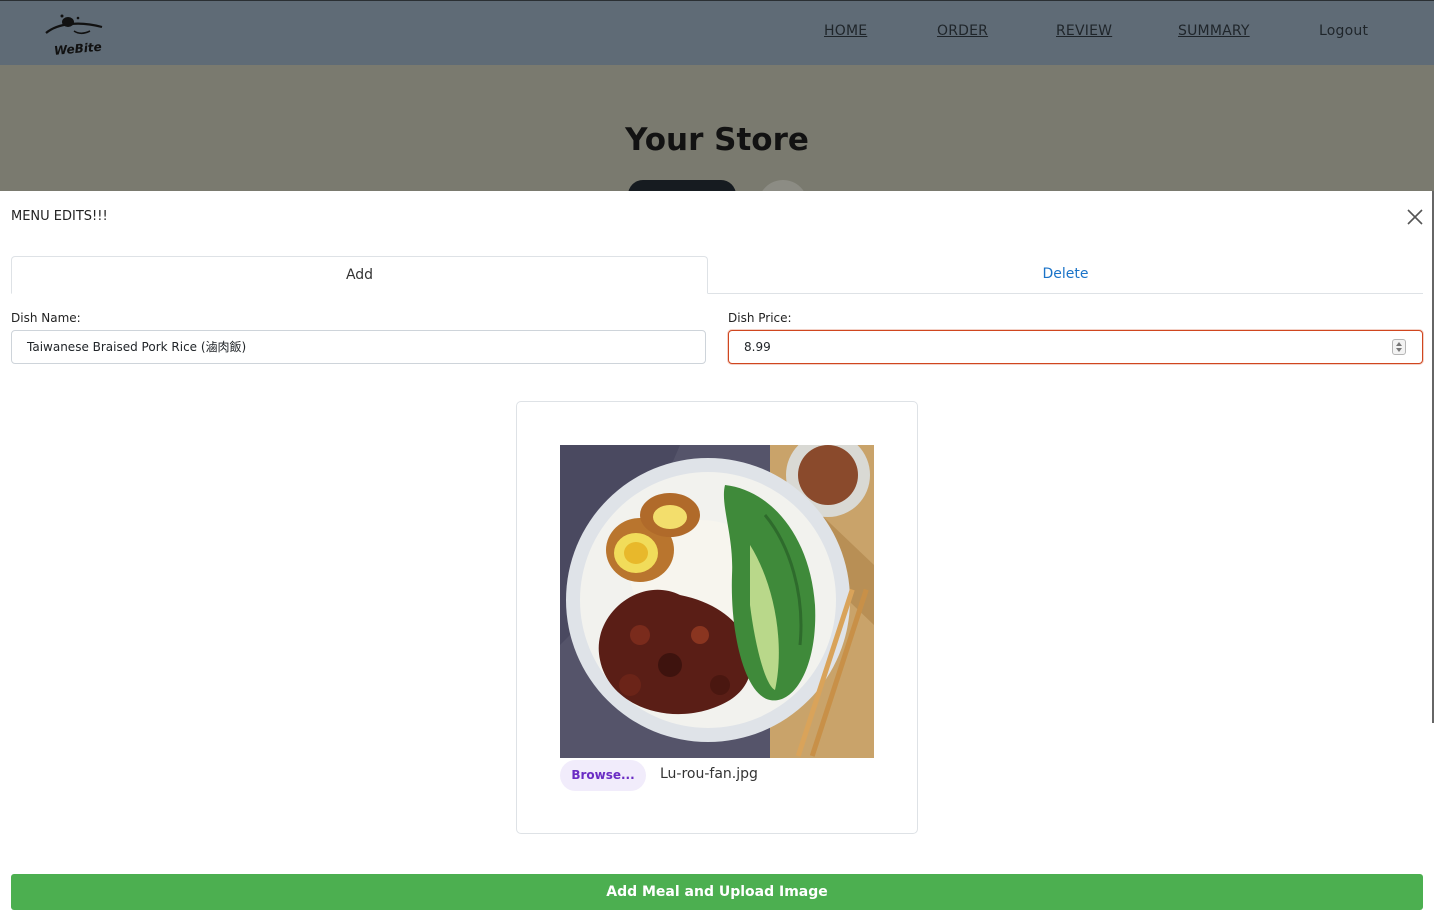 Image resolution: width=1434 pixels, height=922 pixels. Describe the element at coordinates (1343, 31) in the screenshot. I see `logout-link: Logout` at that location.